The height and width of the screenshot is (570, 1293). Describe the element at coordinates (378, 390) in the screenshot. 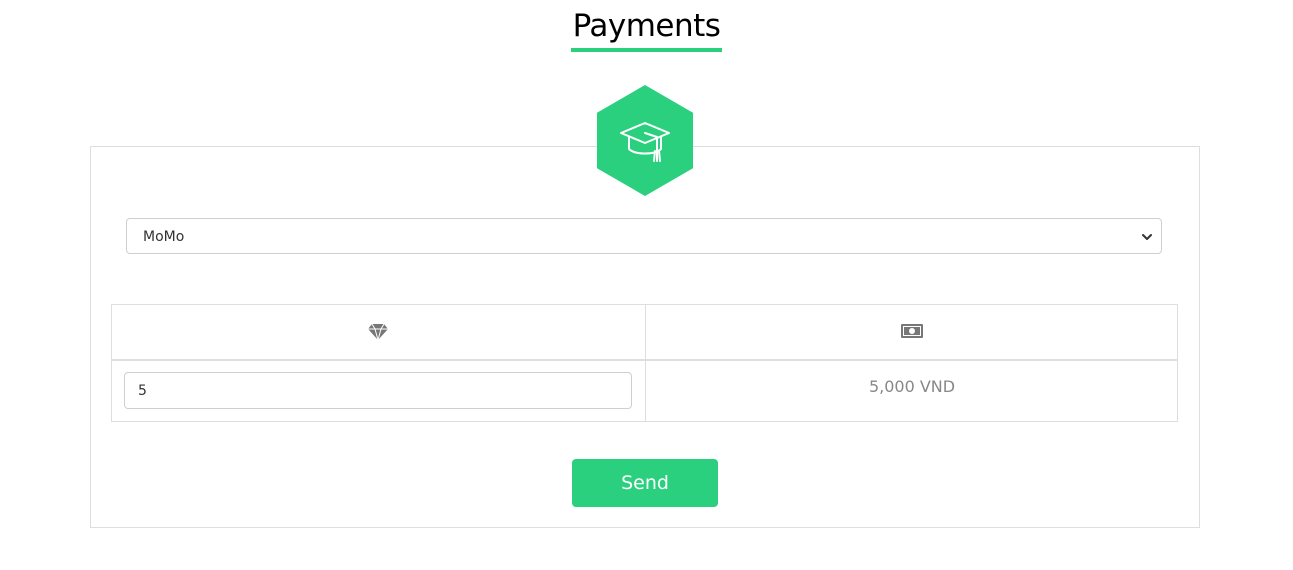

I see `quantity-input: 5` at that location.